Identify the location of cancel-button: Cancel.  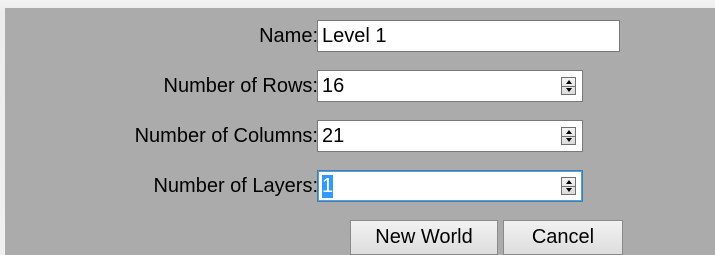
(563, 237).